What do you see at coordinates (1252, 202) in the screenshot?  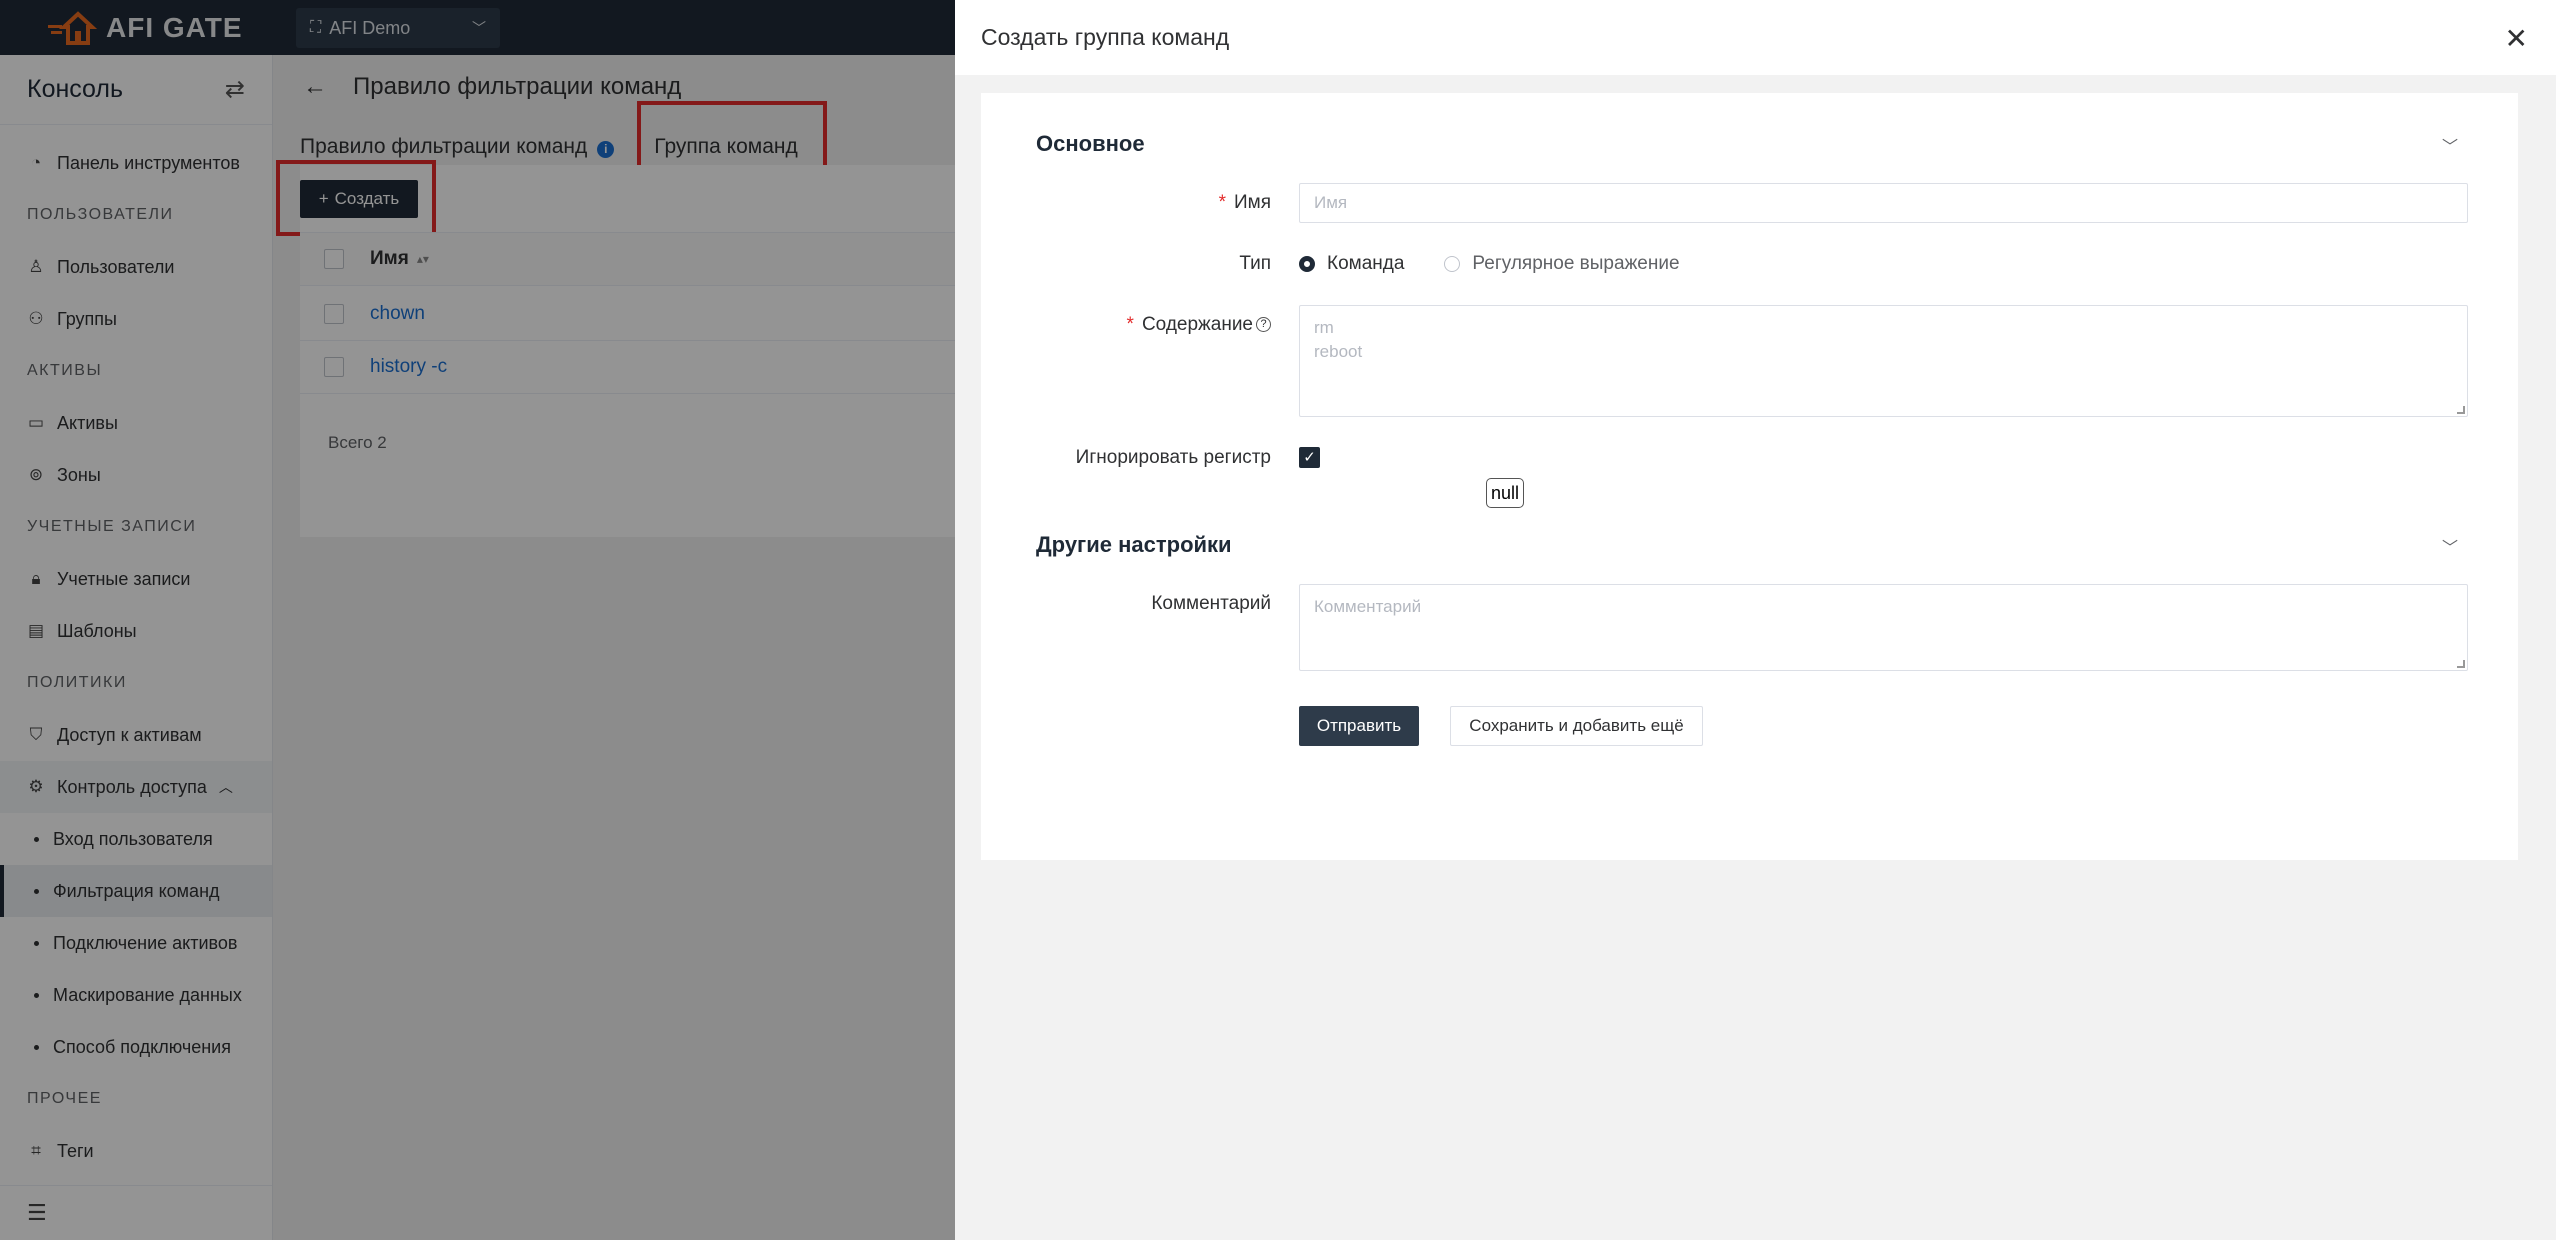 I see `name-label-text: Имя` at bounding box center [1252, 202].